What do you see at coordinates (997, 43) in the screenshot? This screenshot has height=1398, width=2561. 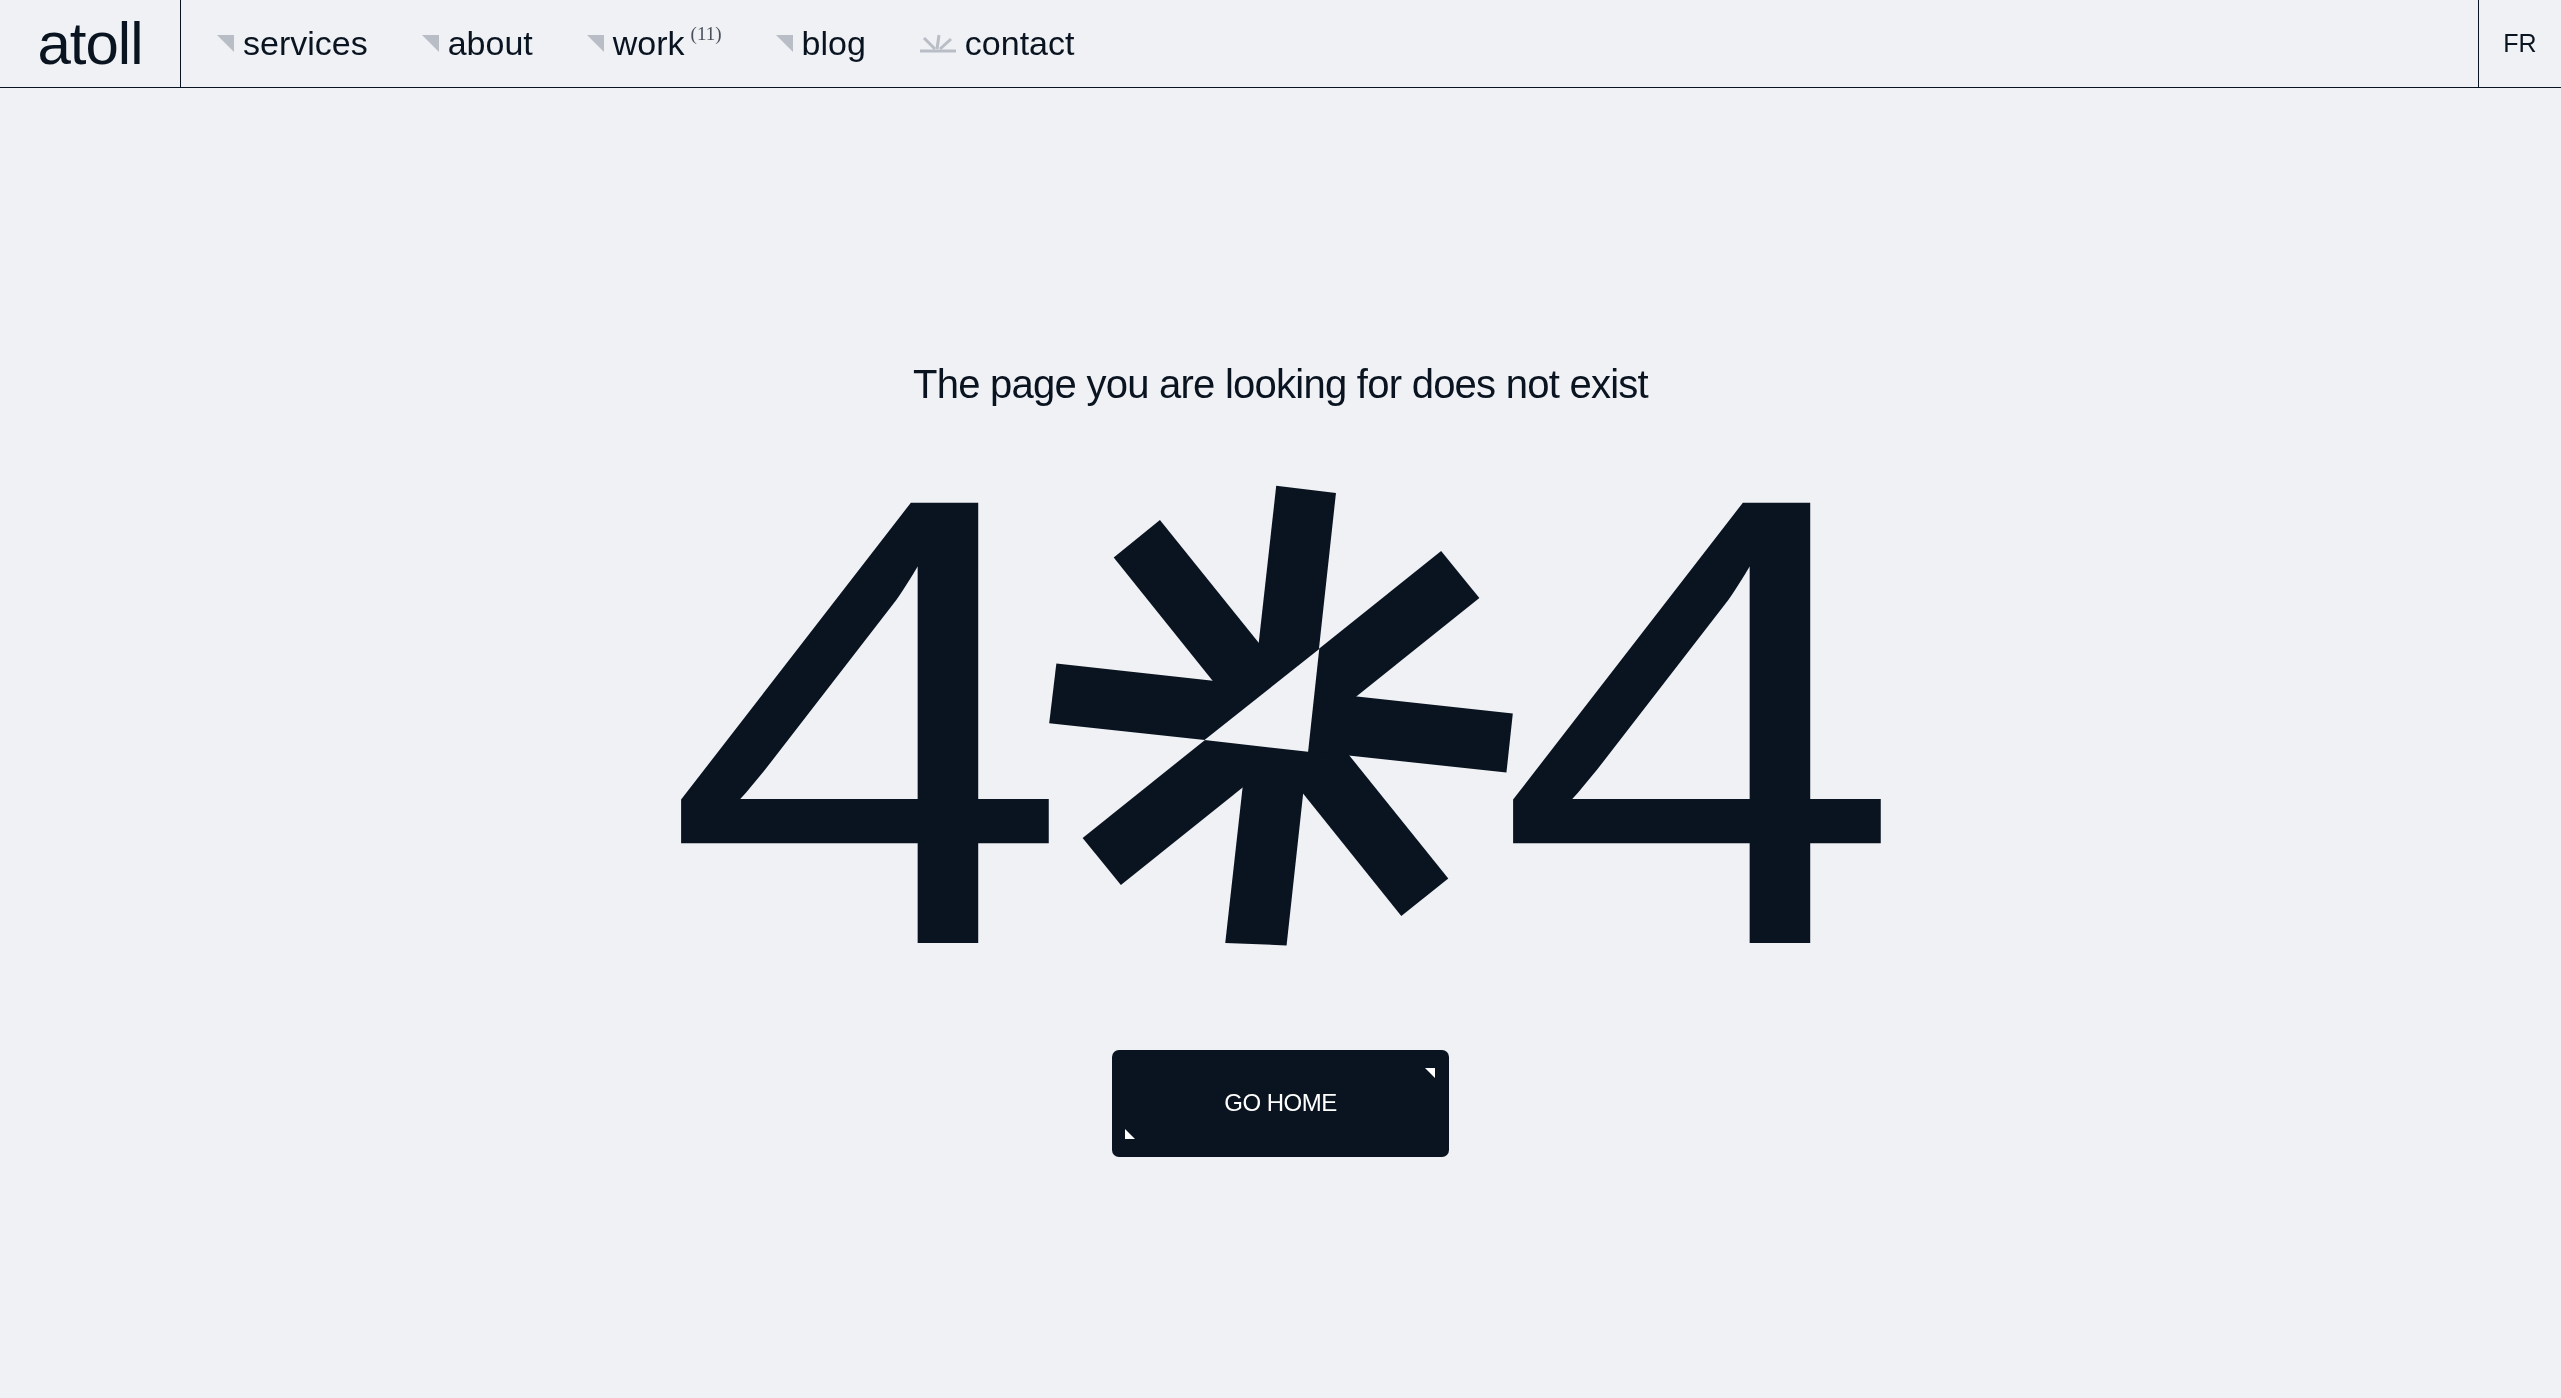 I see `nav-link: contact` at bounding box center [997, 43].